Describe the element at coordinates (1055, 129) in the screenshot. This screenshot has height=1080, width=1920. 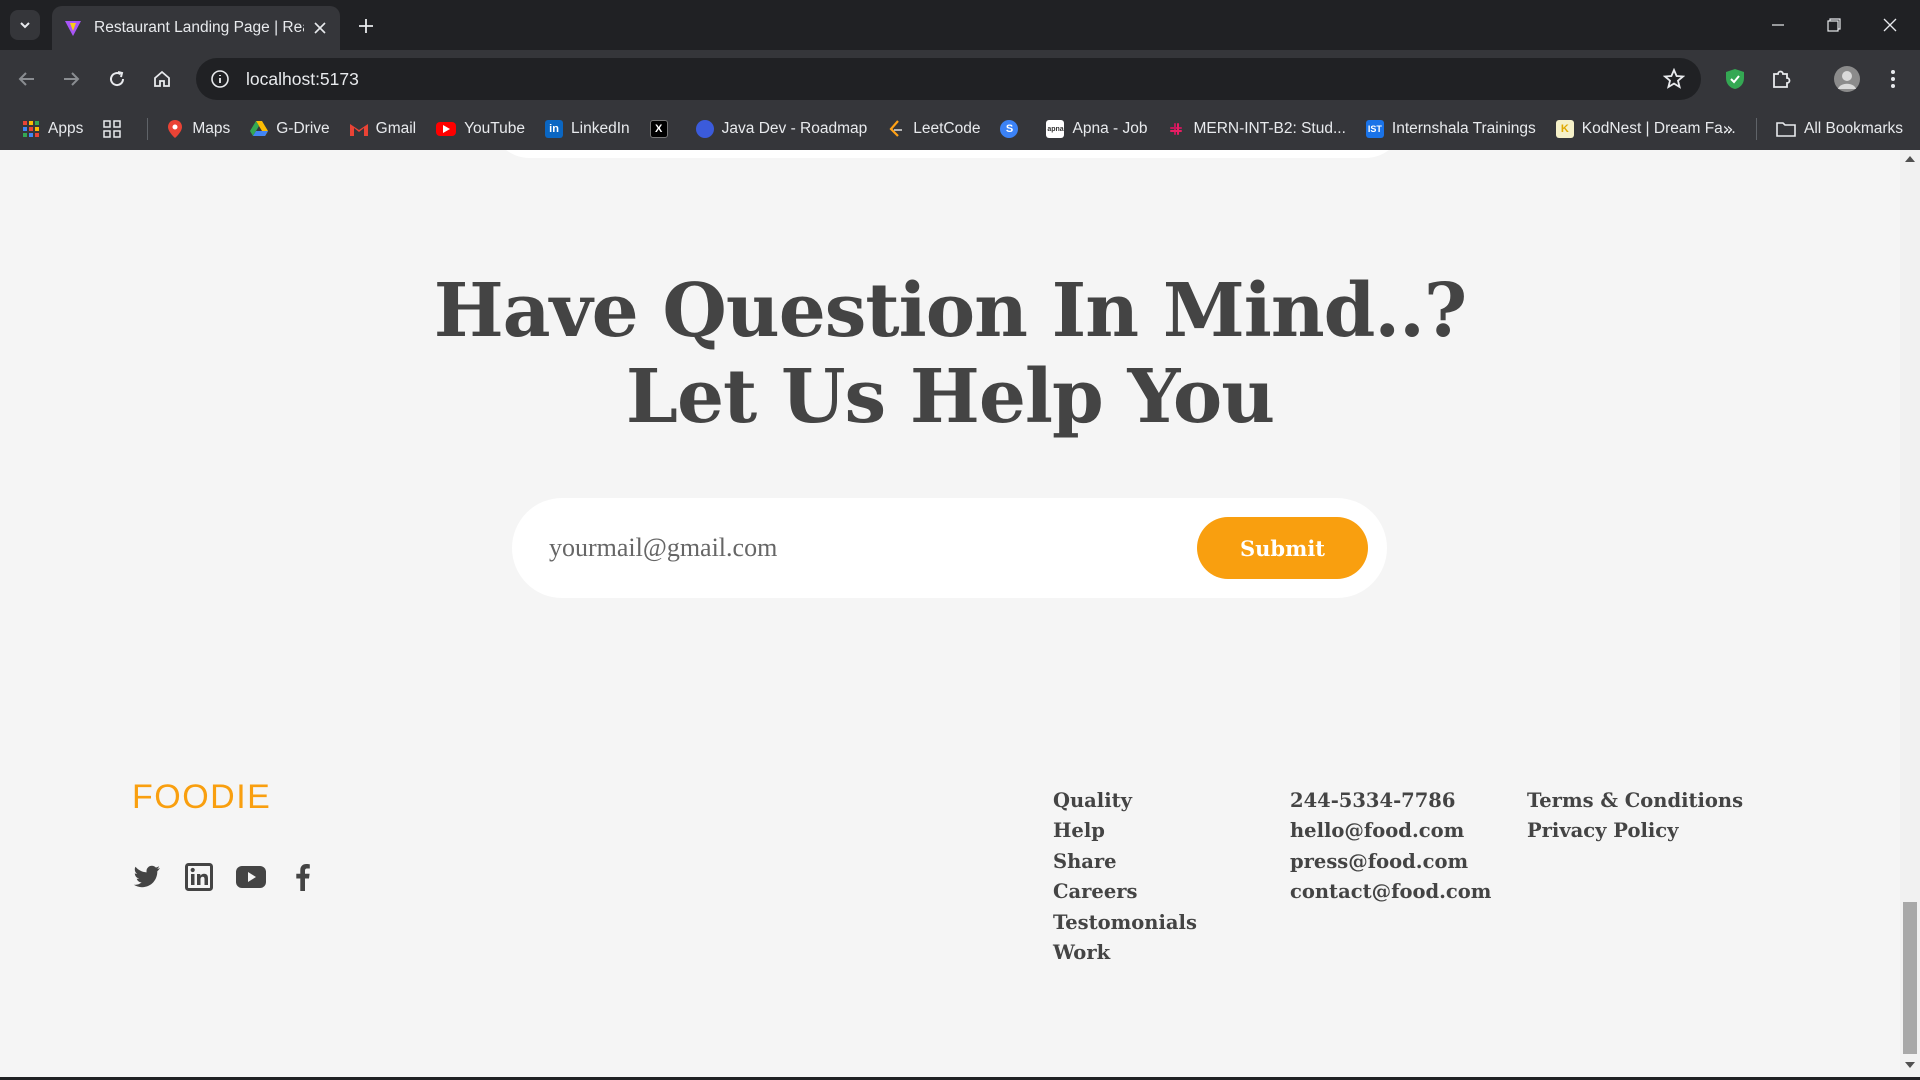
I see `apna-icon: apna` at that location.